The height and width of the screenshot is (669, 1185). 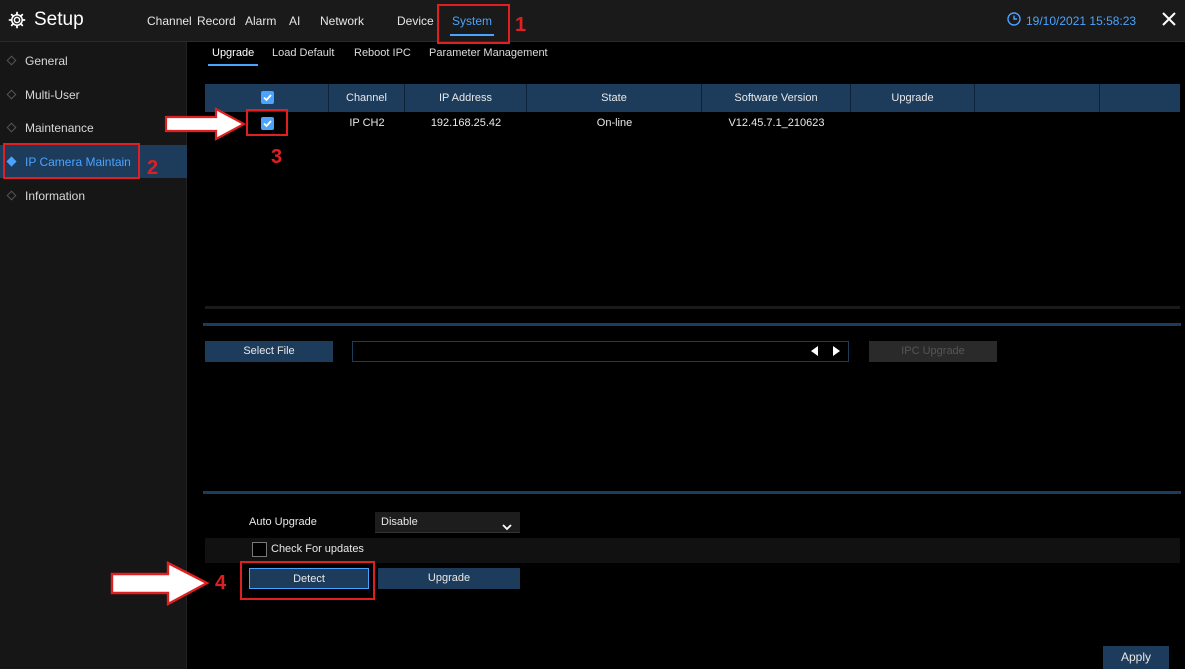 What do you see at coordinates (776, 98) in the screenshot?
I see `column-header-software-version: Software Version` at bounding box center [776, 98].